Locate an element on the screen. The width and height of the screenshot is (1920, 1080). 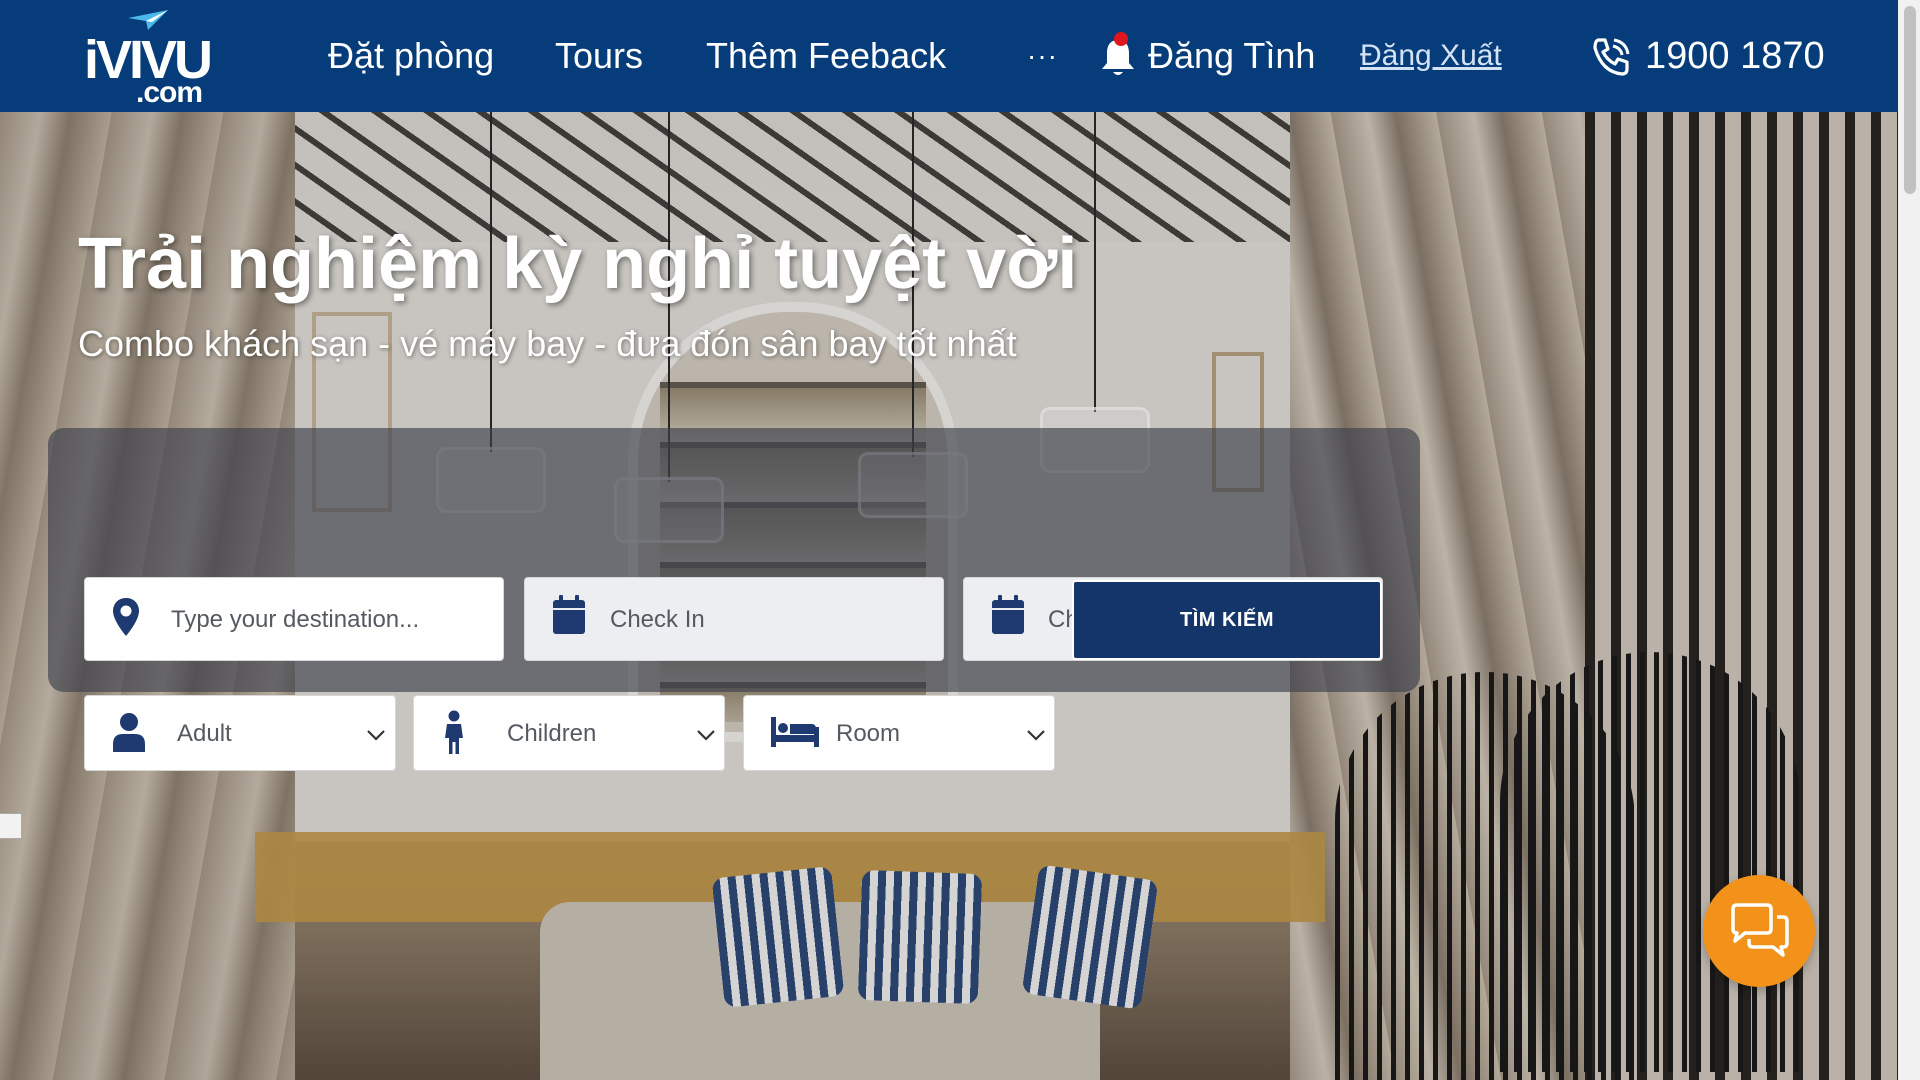
search-button: TÌM KIẾM is located at coordinates (1227, 620).